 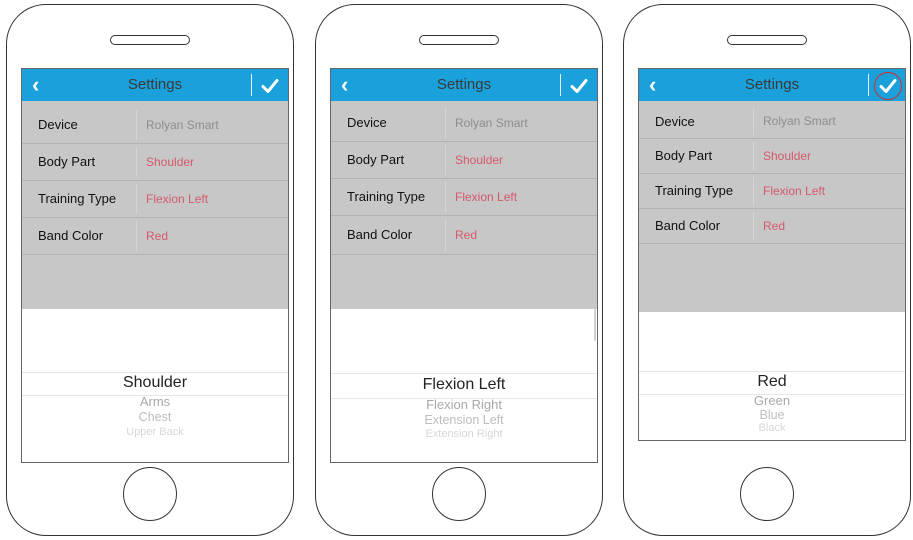 What do you see at coordinates (155, 417) in the screenshot?
I see `picker-option: Chest` at bounding box center [155, 417].